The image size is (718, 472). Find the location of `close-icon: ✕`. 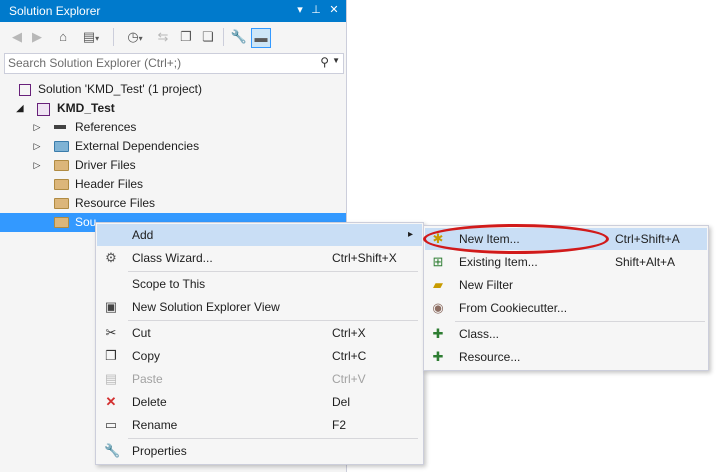

close-icon: ✕ is located at coordinates (334, 10).